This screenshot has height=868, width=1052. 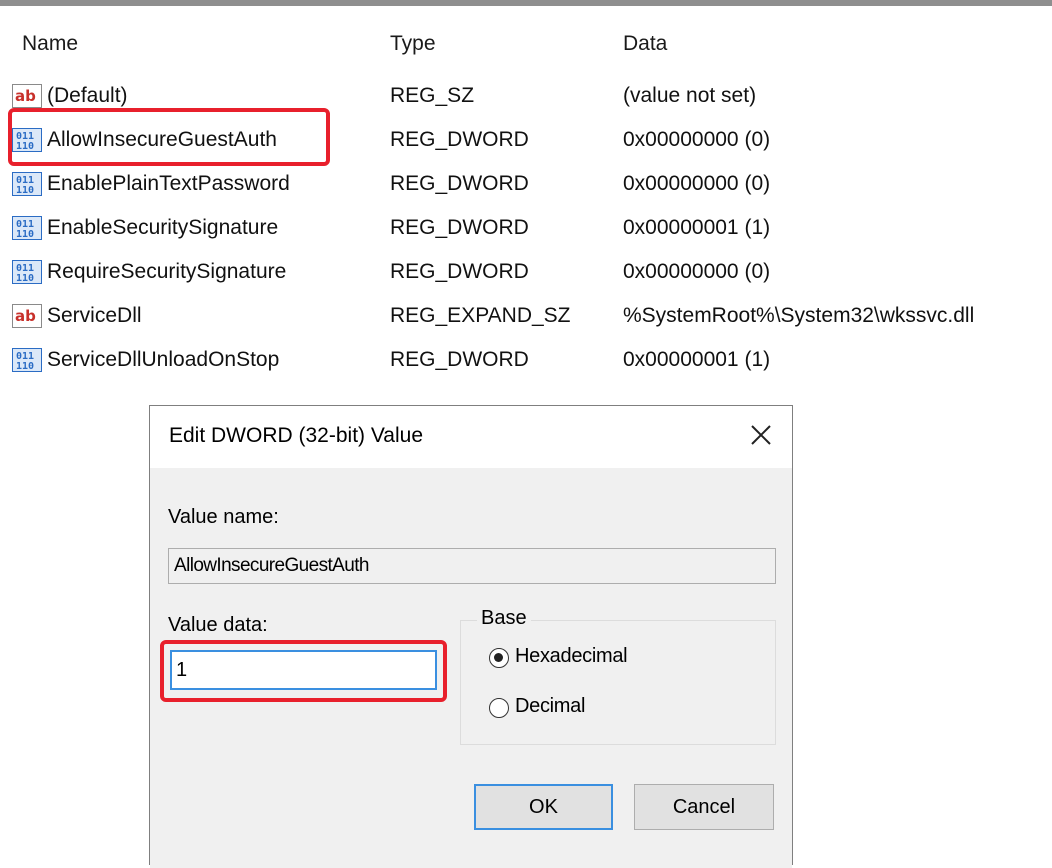 What do you see at coordinates (543, 807) in the screenshot?
I see `ok-button: OK` at bounding box center [543, 807].